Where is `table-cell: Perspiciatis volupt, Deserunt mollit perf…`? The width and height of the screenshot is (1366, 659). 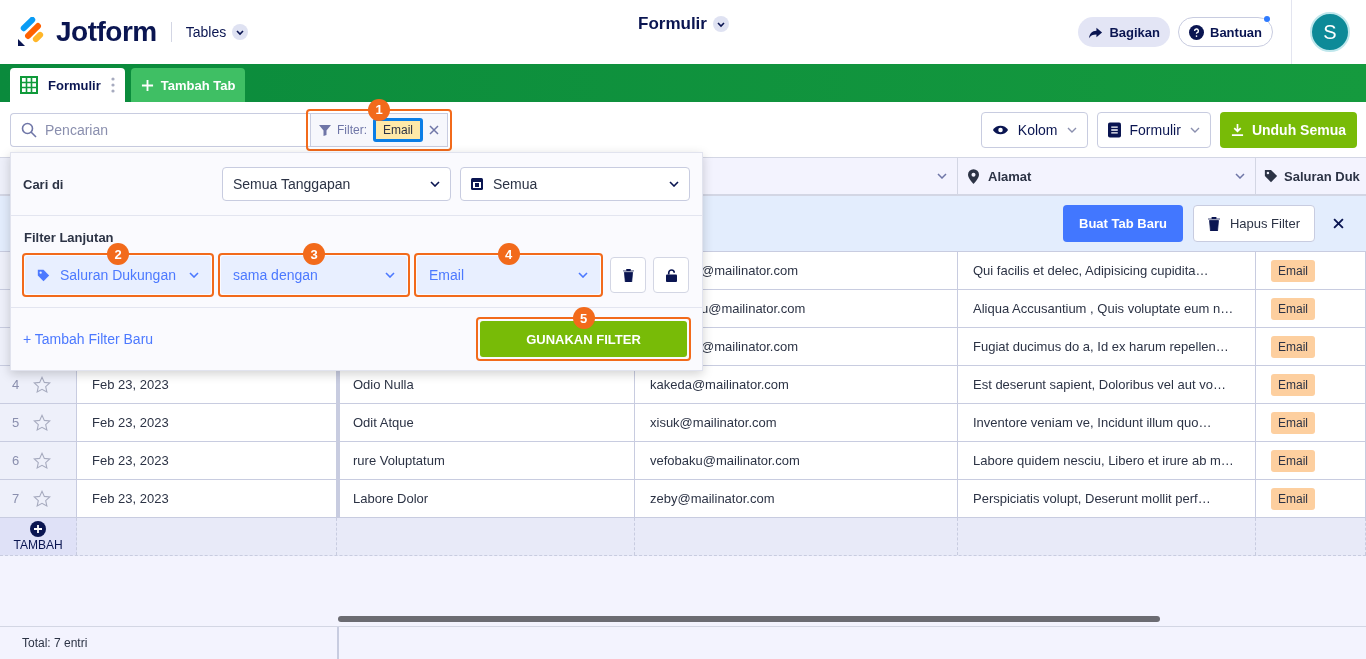 table-cell: Perspiciatis volupt, Deserunt mollit perf… is located at coordinates (1092, 498).